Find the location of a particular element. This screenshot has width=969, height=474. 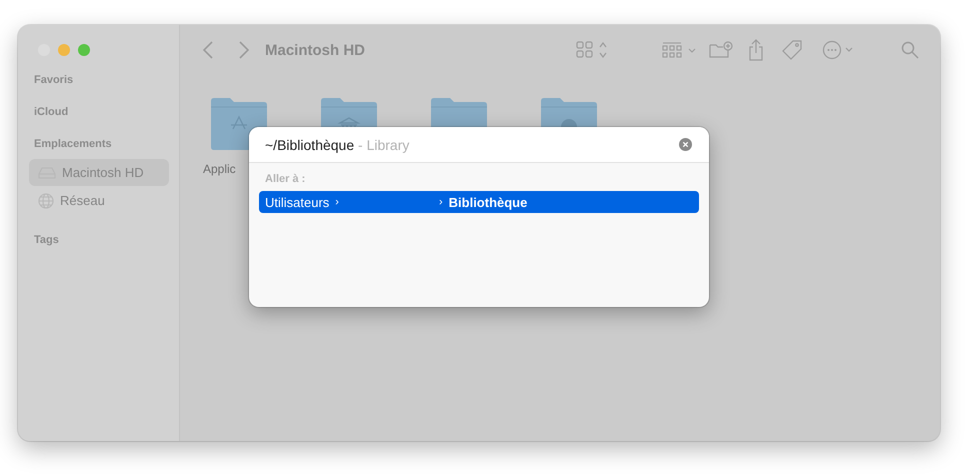

window-title: Macintosh HD is located at coordinates (315, 50).